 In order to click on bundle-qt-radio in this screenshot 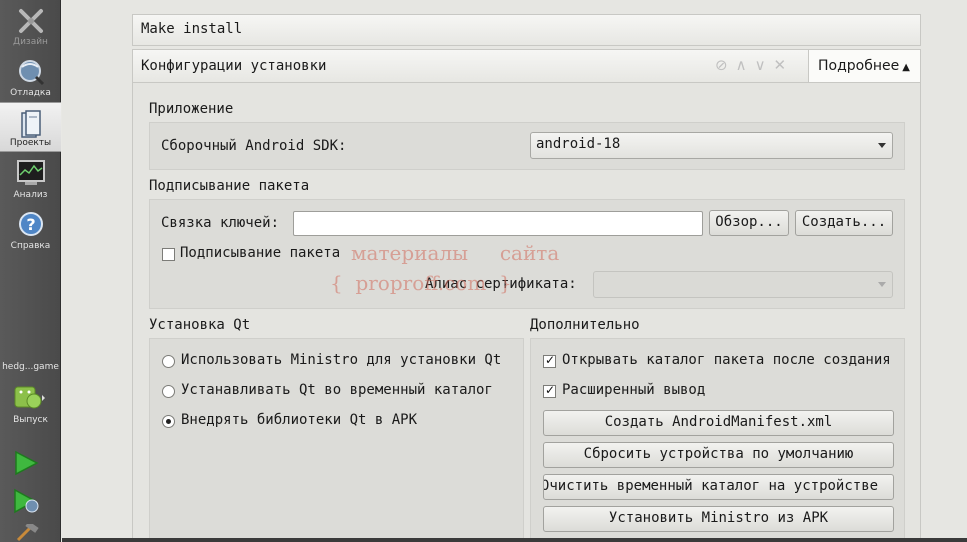, I will do `click(168, 421)`.